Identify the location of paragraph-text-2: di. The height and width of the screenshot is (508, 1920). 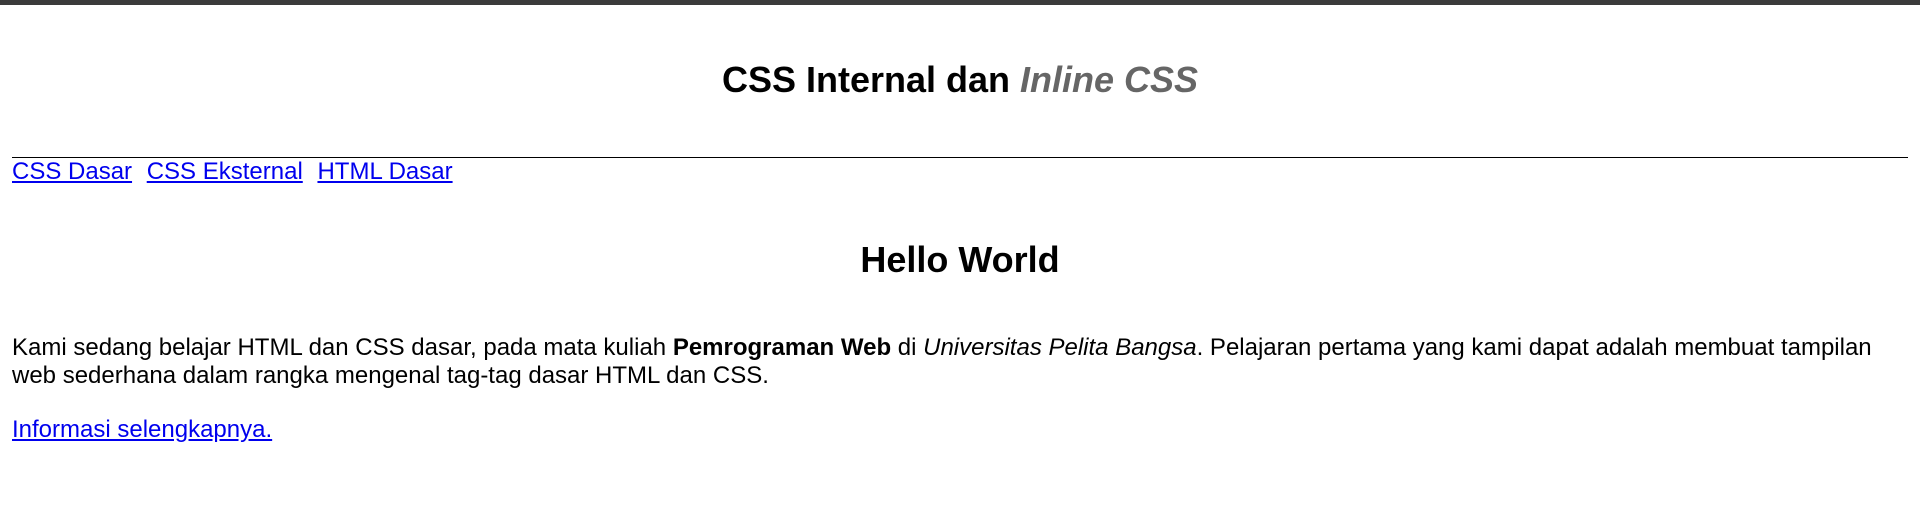
(907, 347).